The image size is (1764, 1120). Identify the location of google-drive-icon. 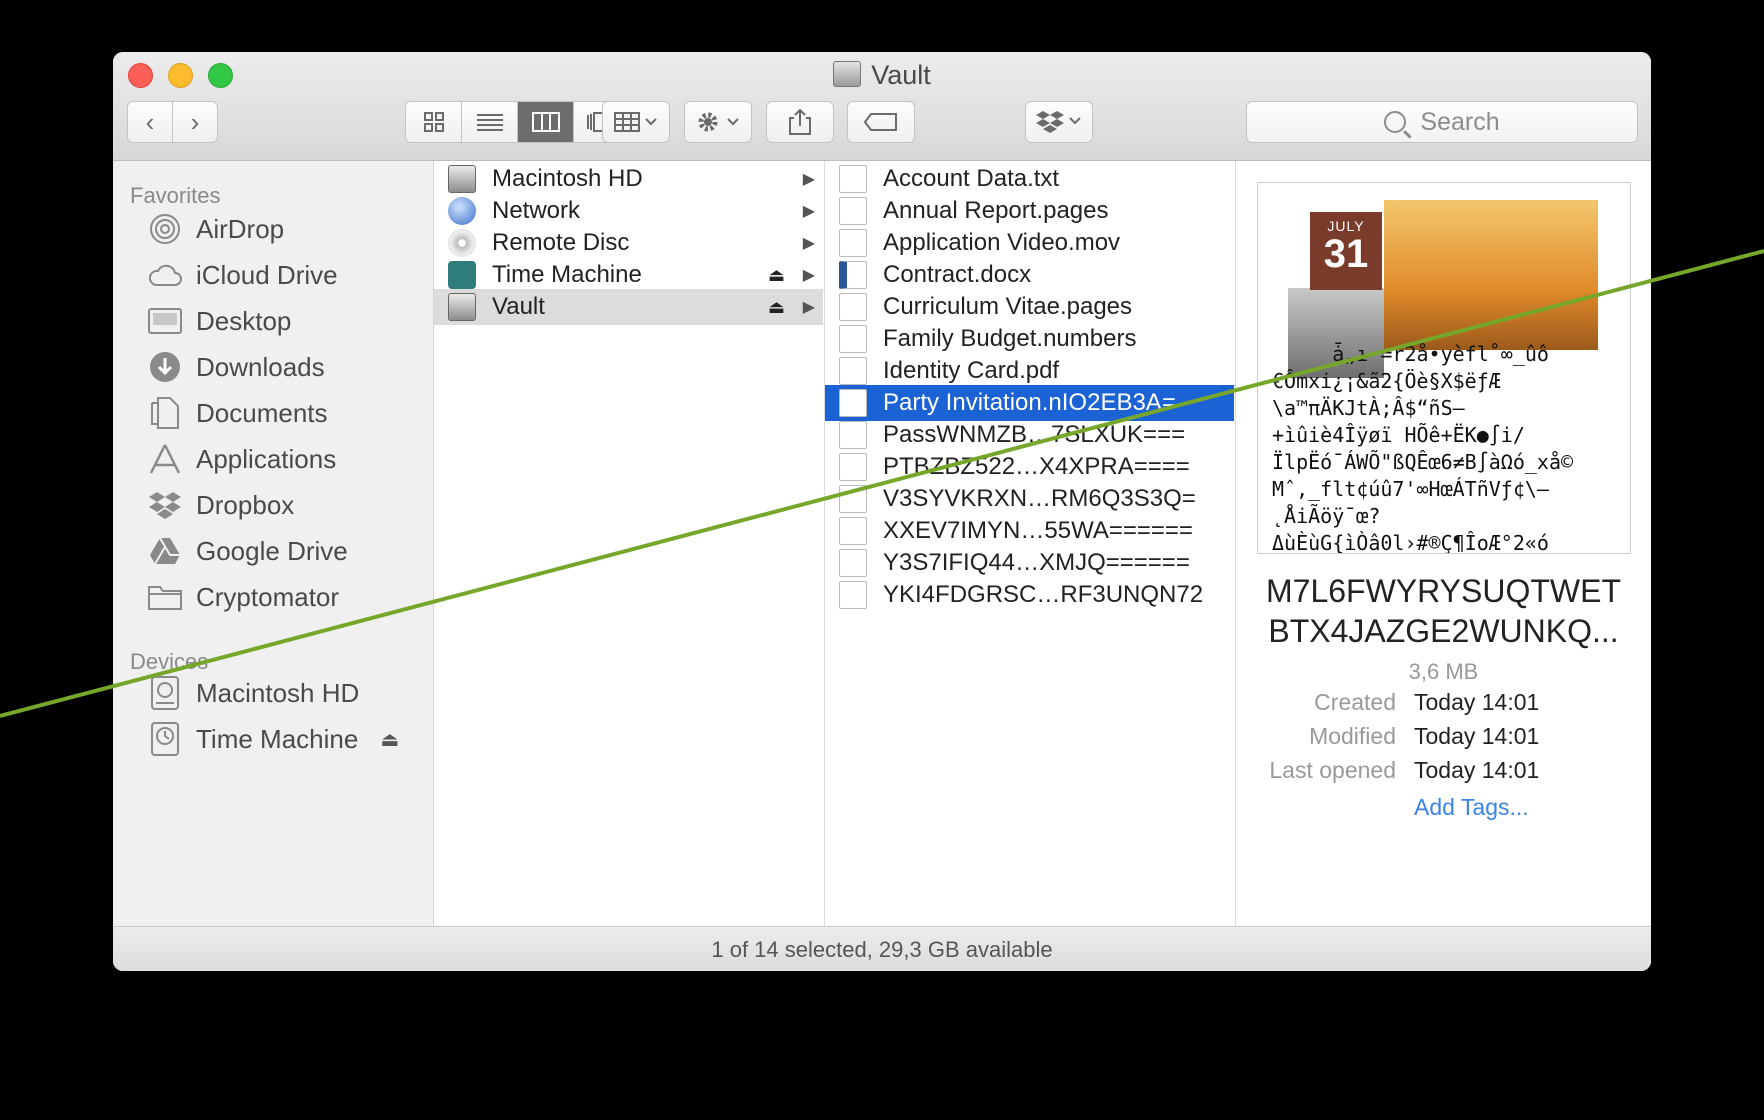
(165, 551).